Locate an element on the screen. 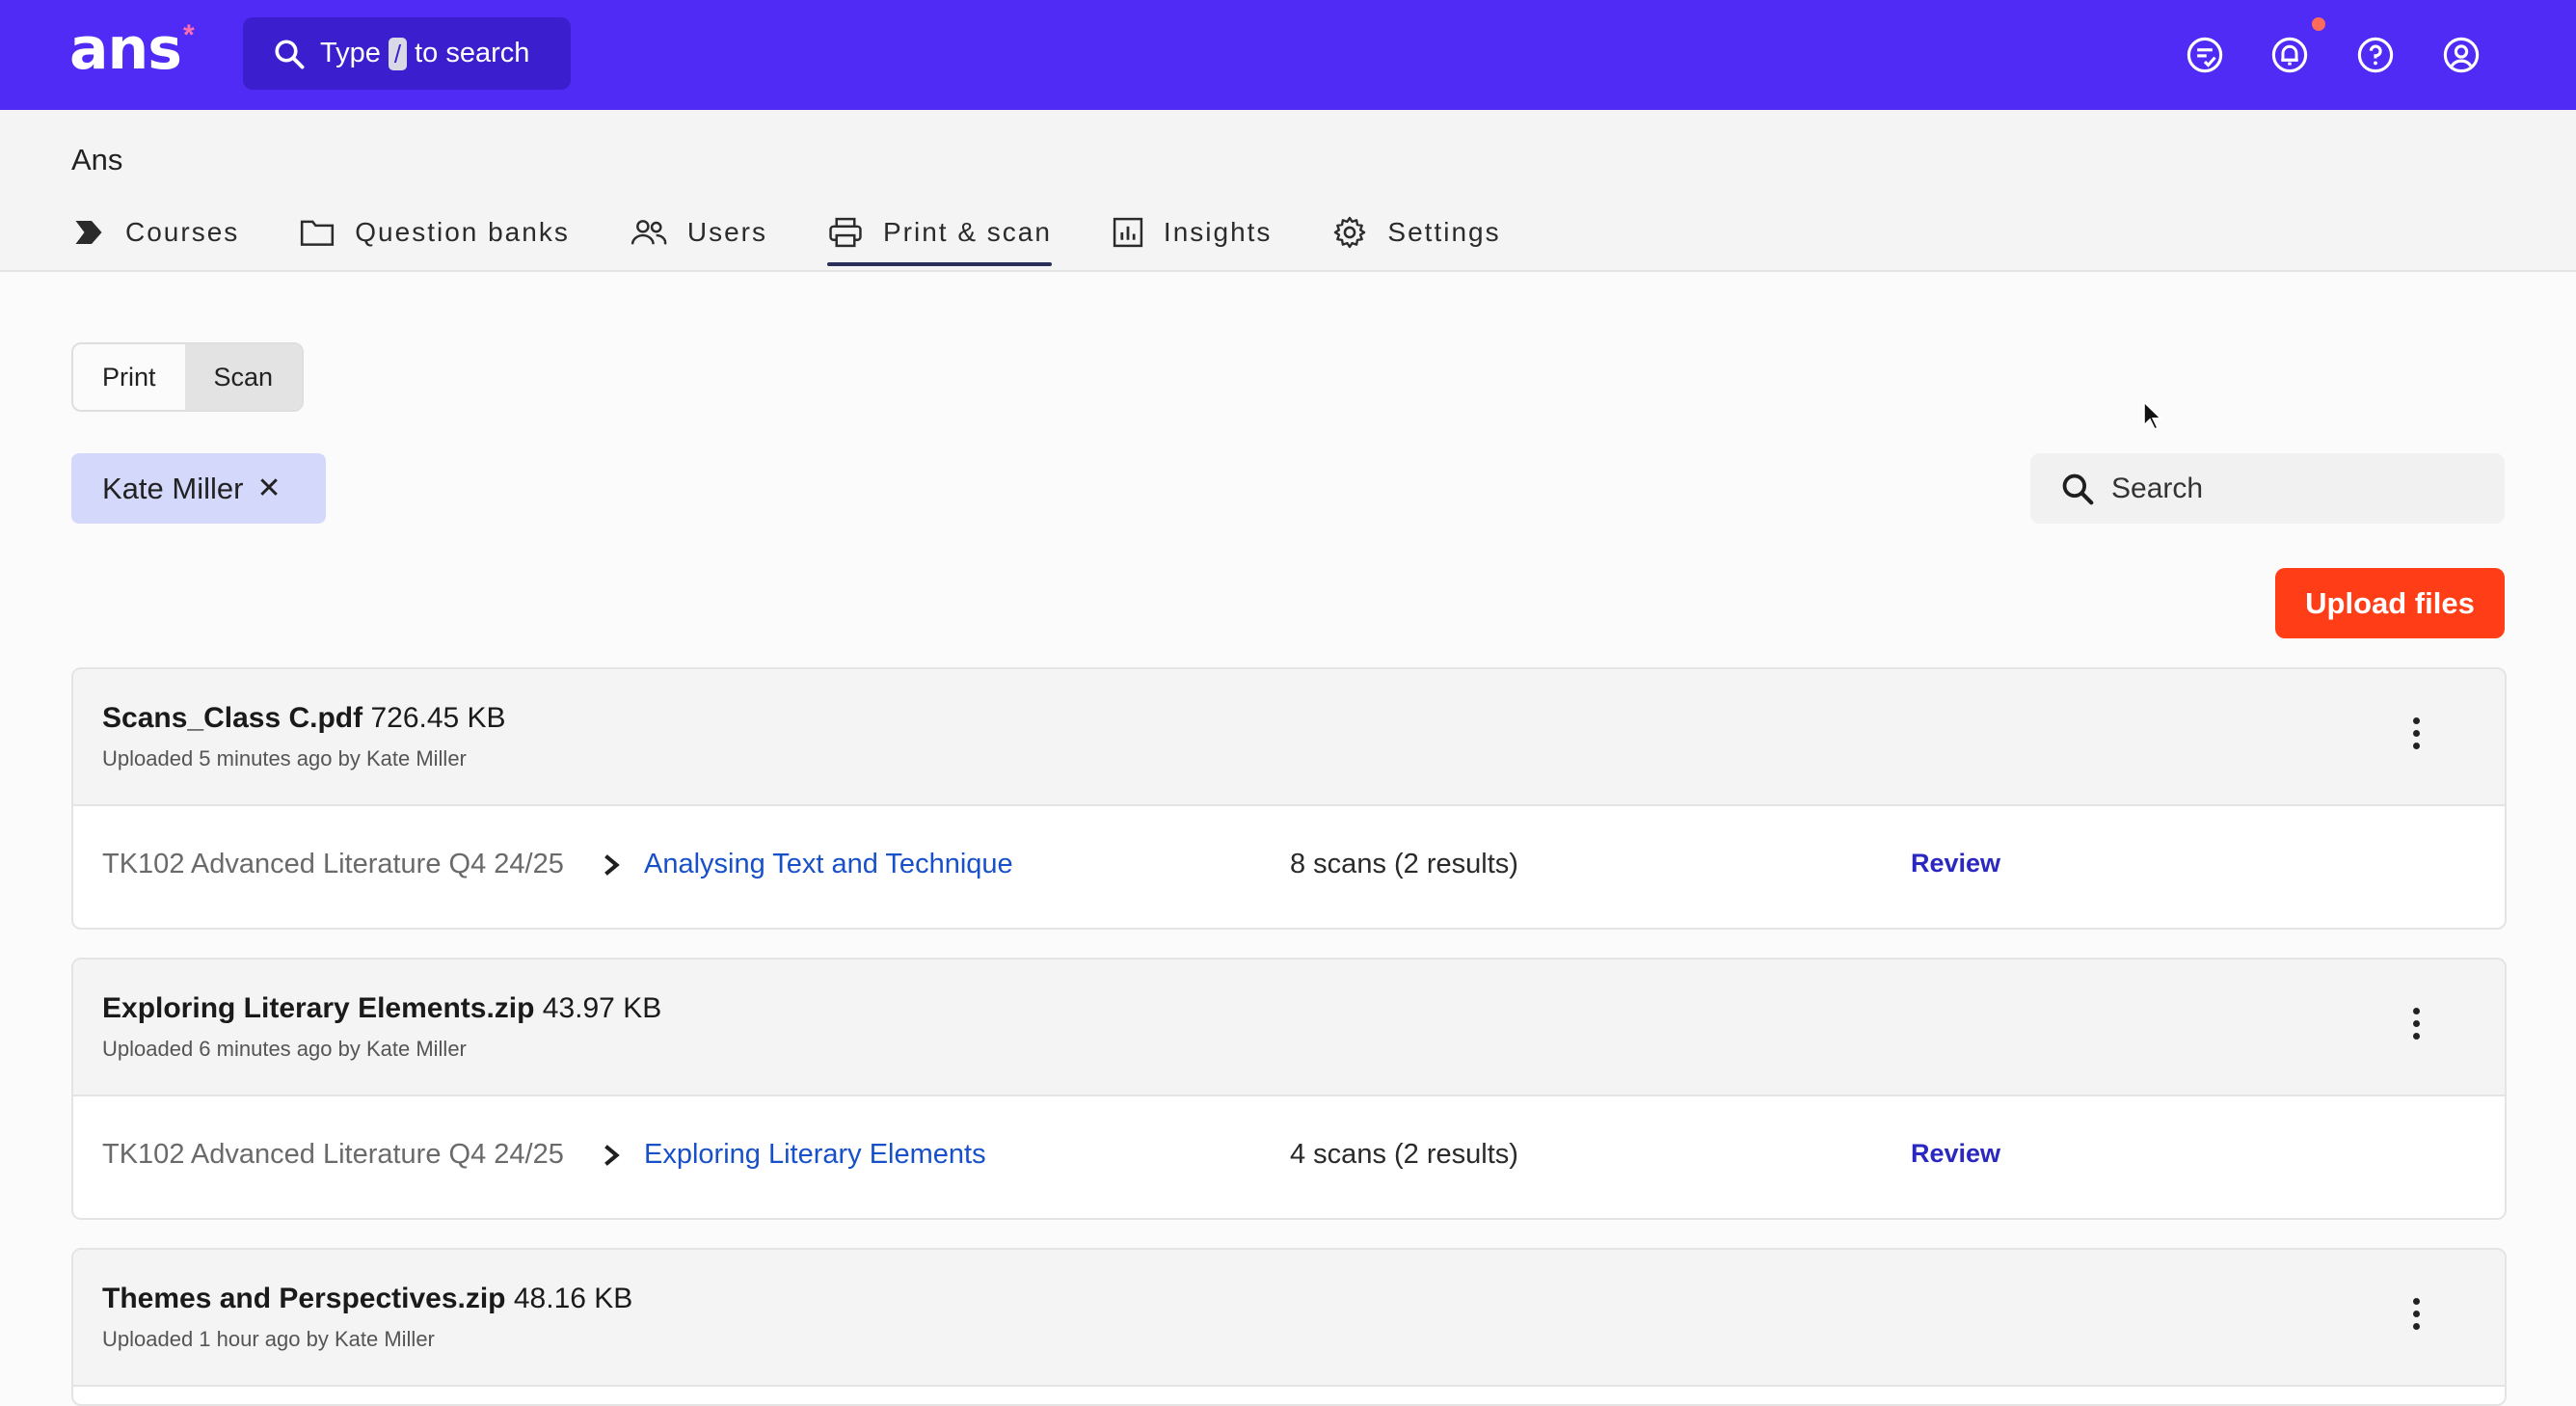  file-title: Themes and Perspectives.zip 48.16 KB is located at coordinates (367, 1299).